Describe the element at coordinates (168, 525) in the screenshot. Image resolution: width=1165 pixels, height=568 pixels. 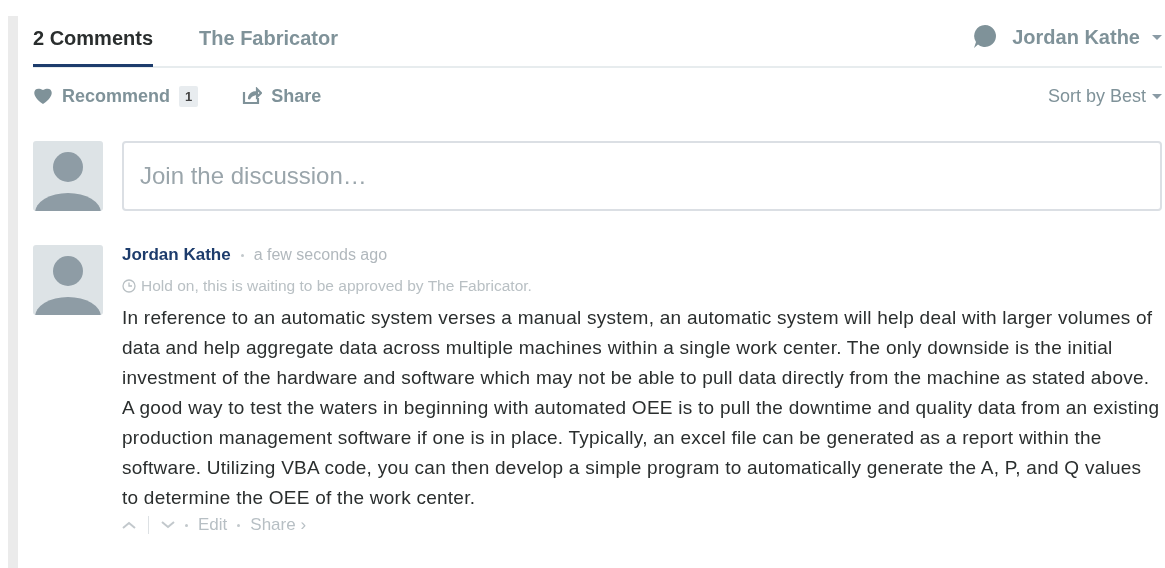
I see `downvote-icon` at that location.